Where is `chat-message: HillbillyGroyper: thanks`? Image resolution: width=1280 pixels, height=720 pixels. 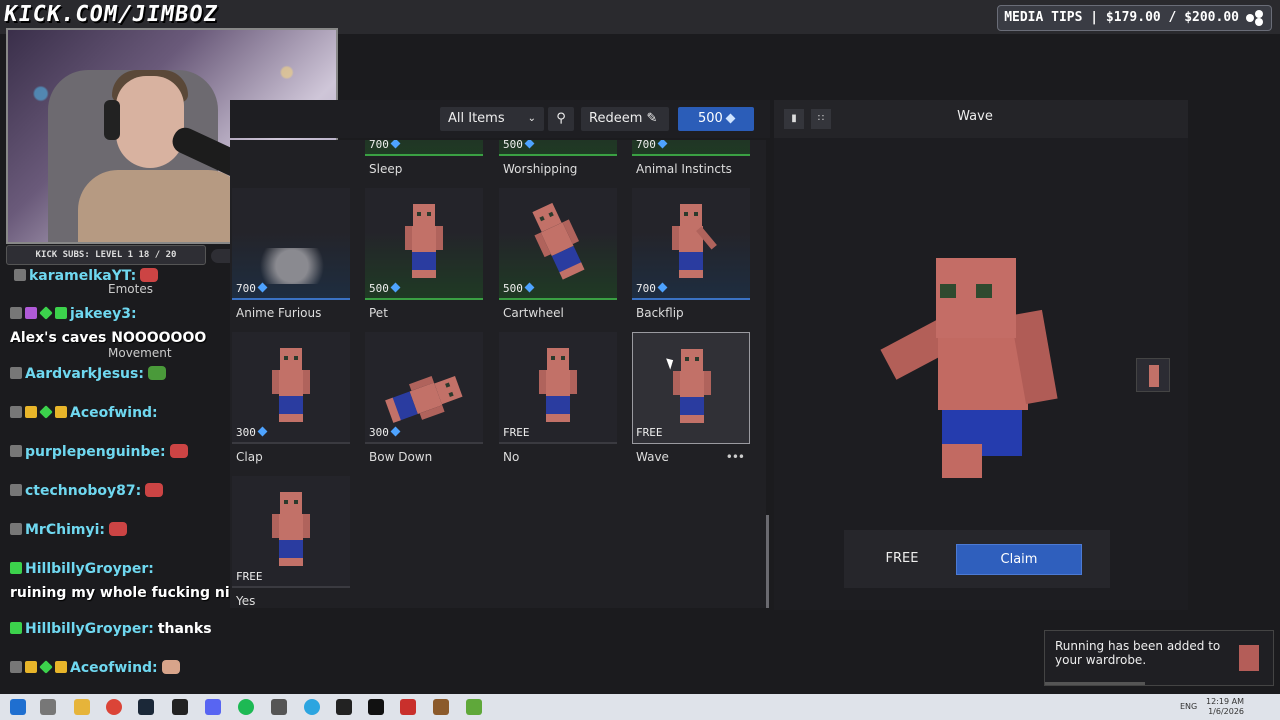
chat-message: HillbillyGroyper: thanks is located at coordinates (111, 629).